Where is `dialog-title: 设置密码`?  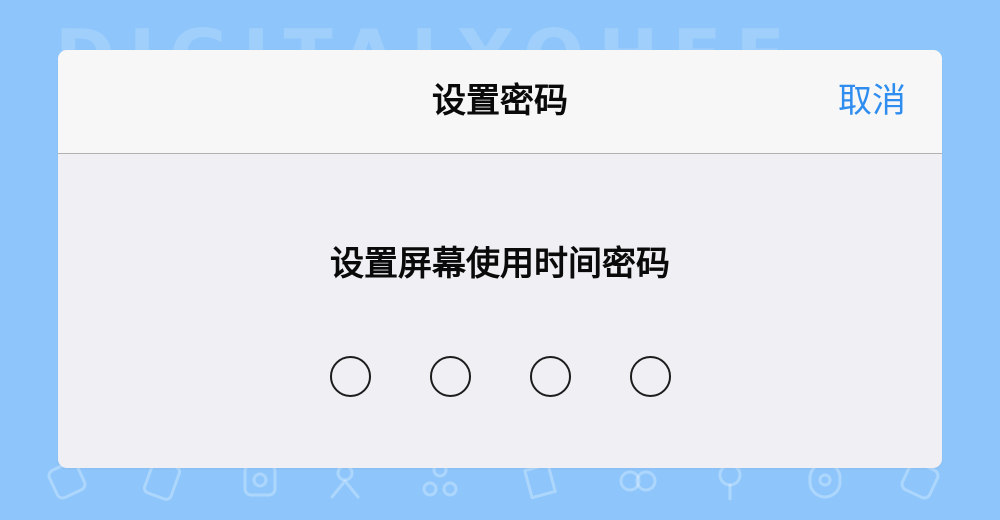 dialog-title: 设置密码 is located at coordinates (500, 101).